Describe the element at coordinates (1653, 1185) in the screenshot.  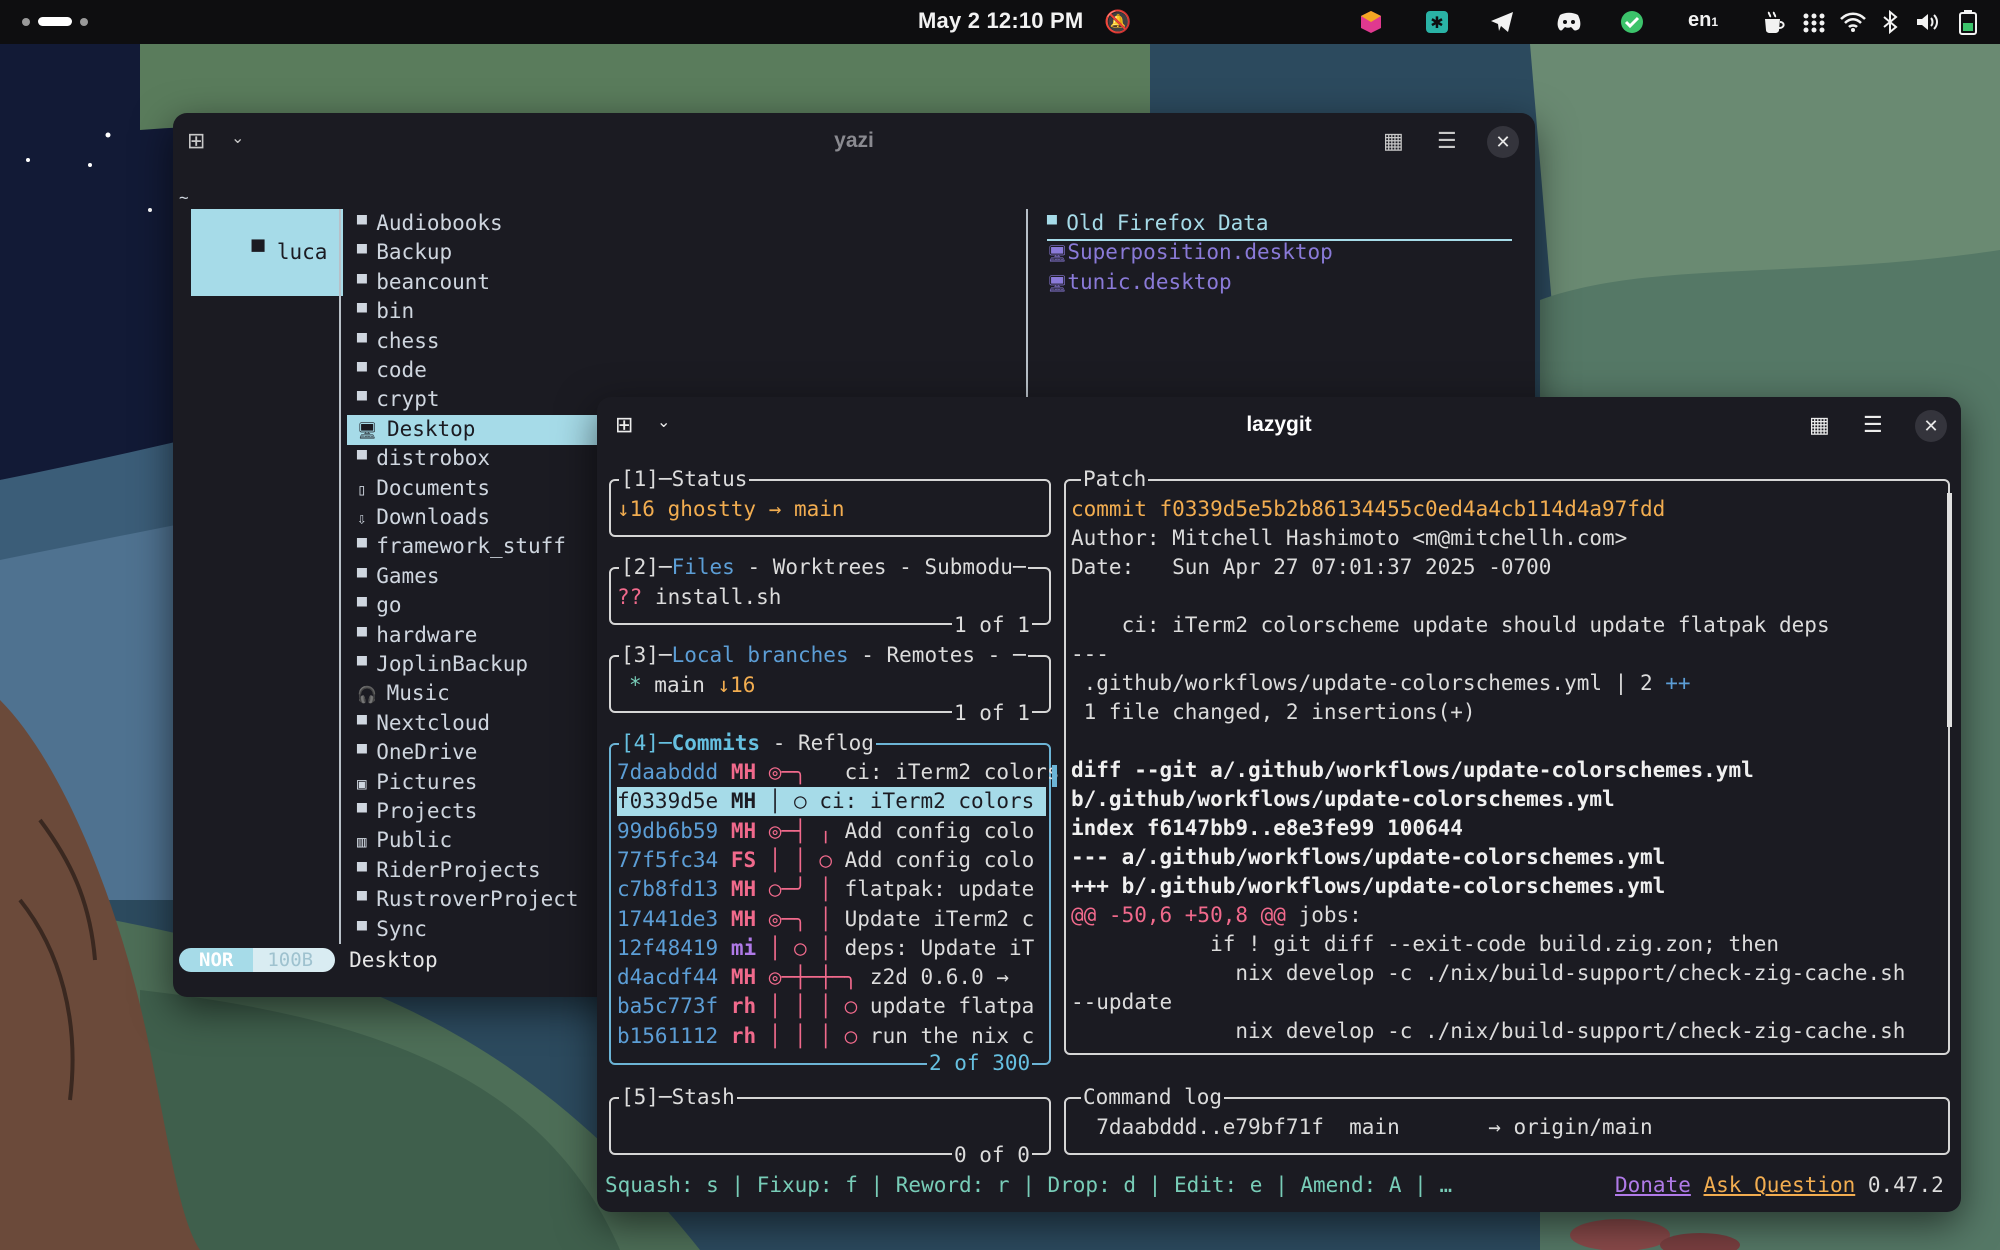
I see `donate-link: Donate` at that location.